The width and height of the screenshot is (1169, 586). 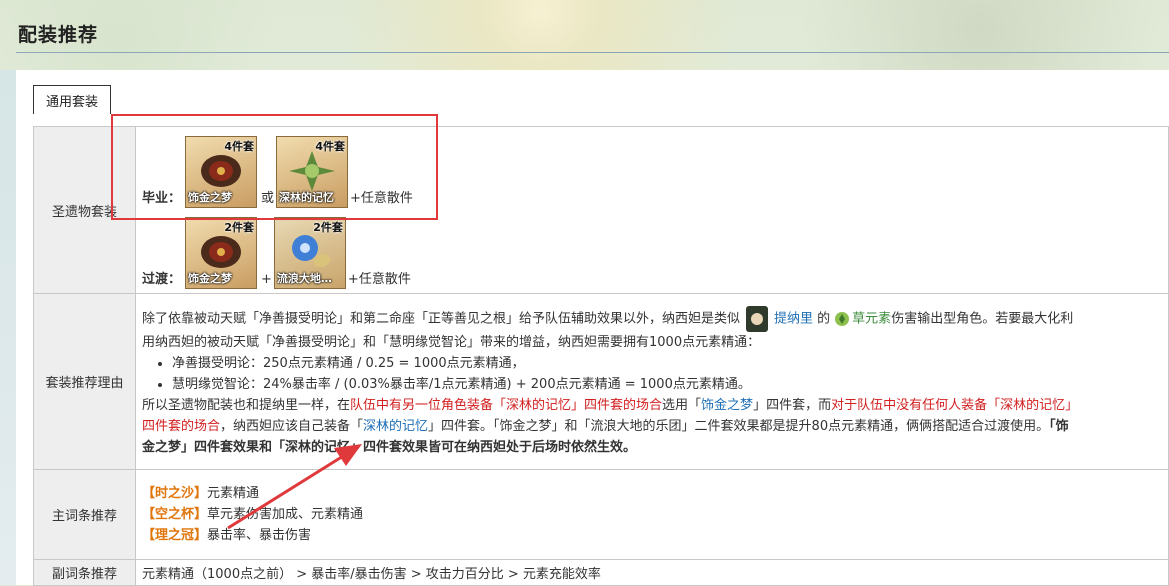 What do you see at coordinates (793, 318) in the screenshot?
I see `tighnari-link: 提纳里` at bounding box center [793, 318].